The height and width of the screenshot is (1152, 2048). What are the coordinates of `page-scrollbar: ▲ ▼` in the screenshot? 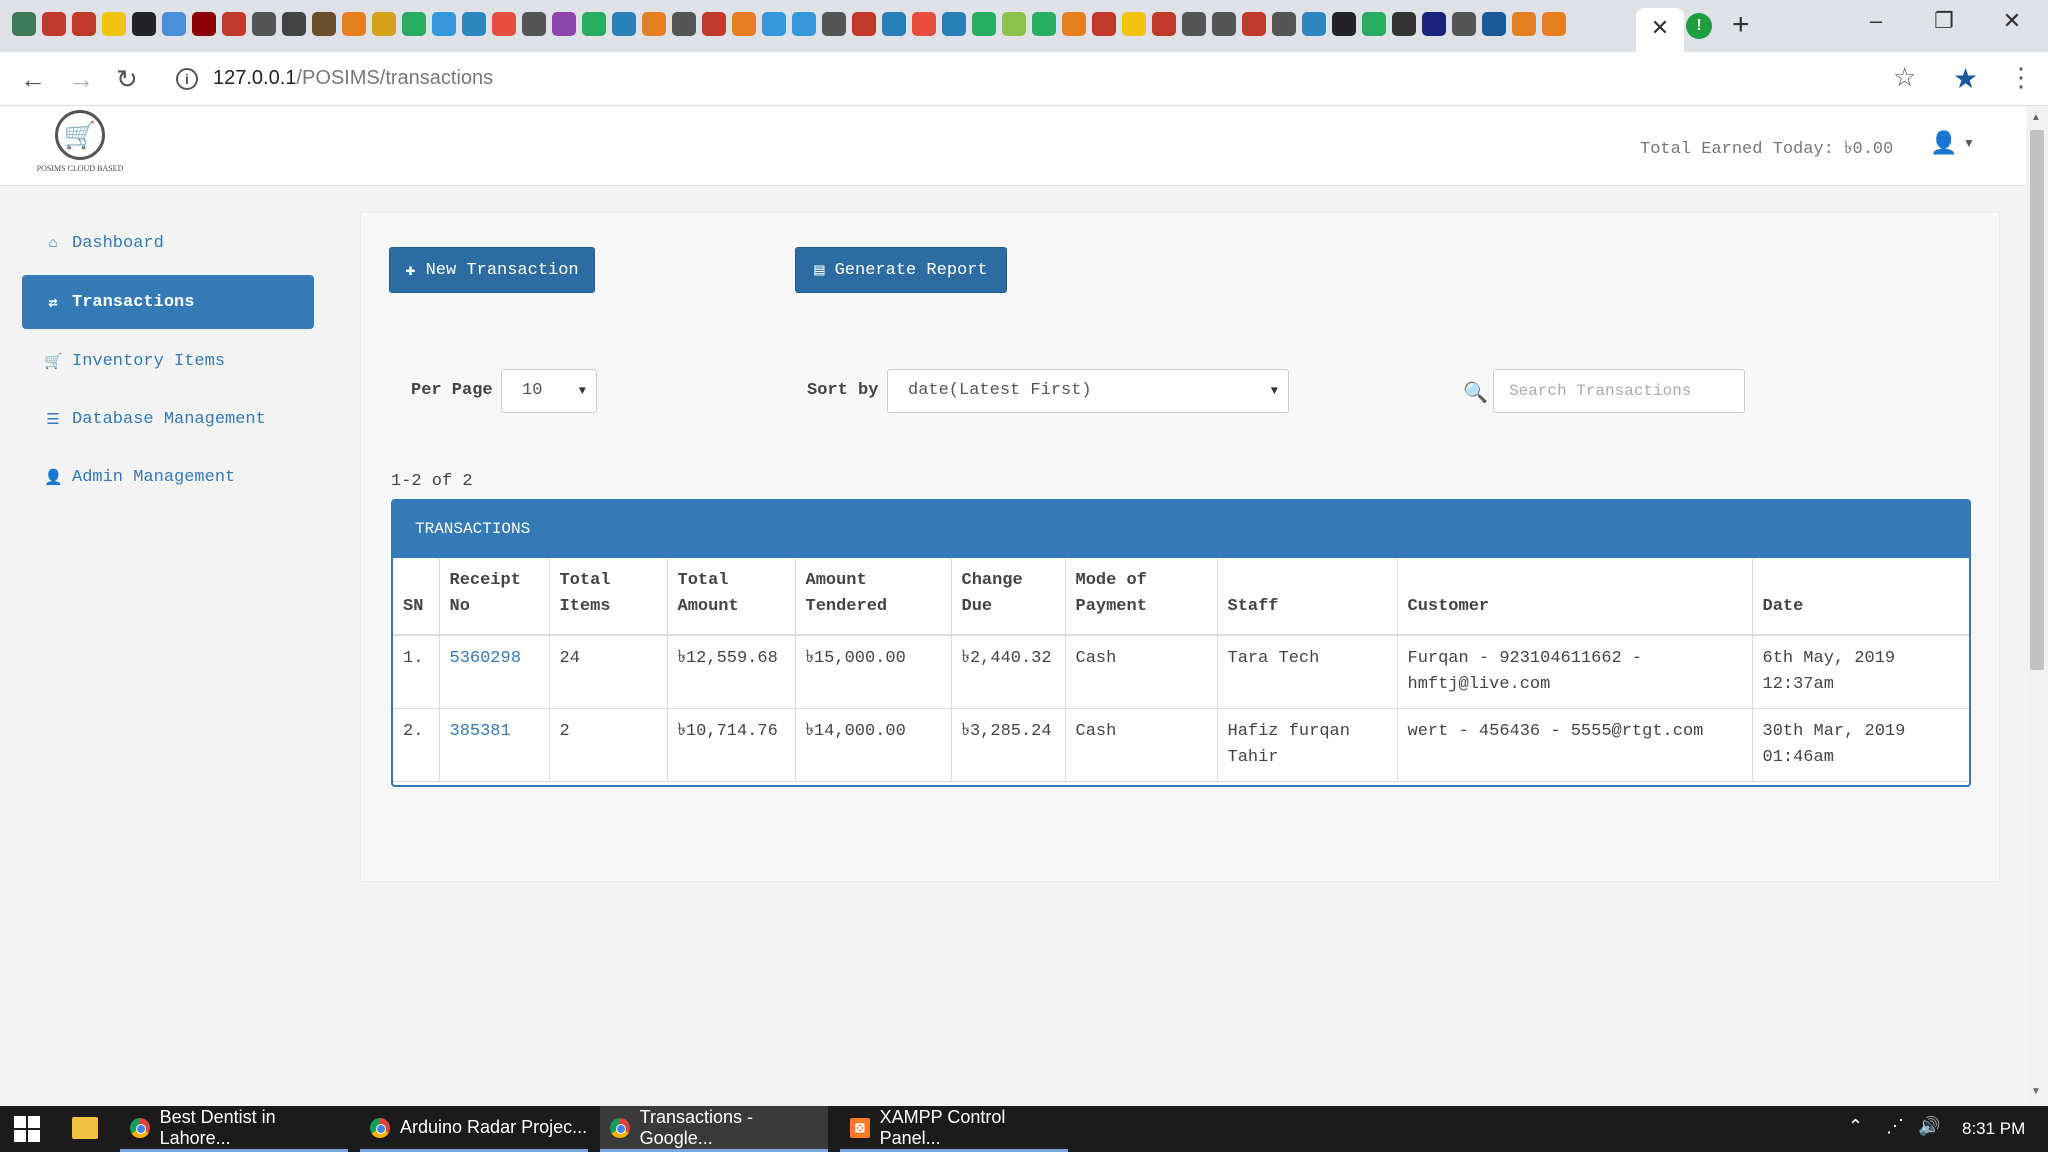 It's located at (2037, 606).